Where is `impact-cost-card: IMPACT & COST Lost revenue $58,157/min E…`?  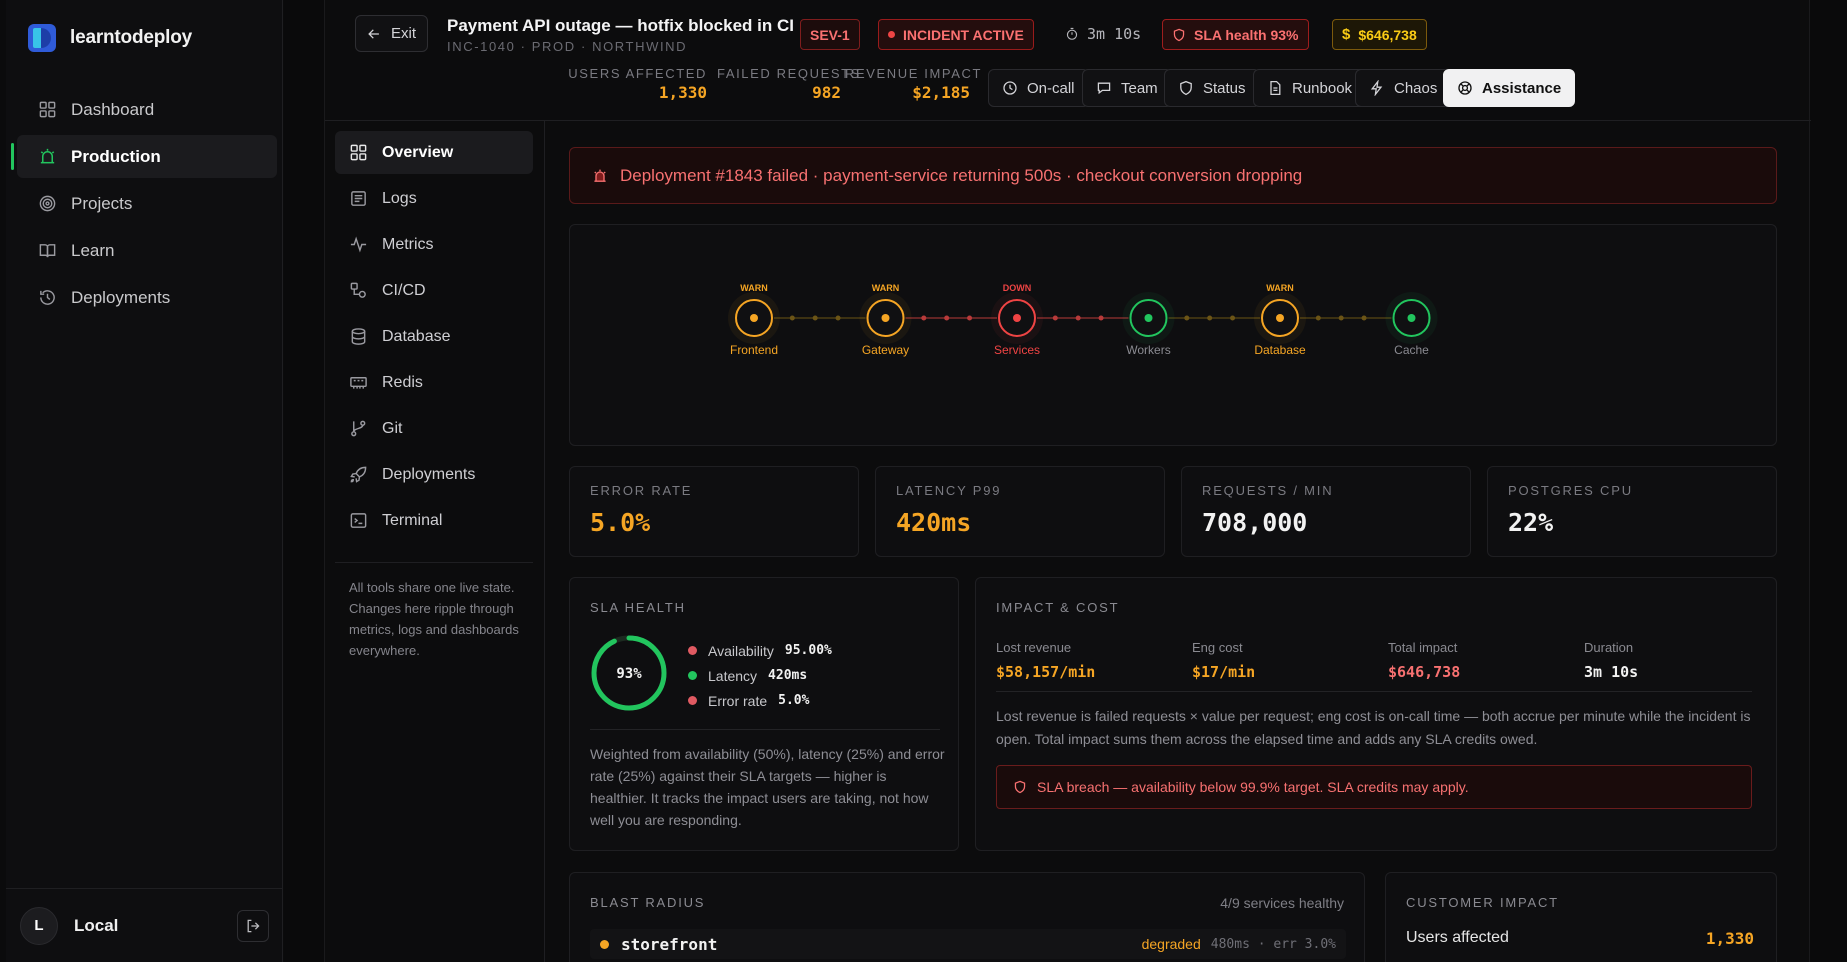 impact-cost-card: IMPACT & COST Lost revenue $58,157/min E… is located at coordinates (1376, 714).